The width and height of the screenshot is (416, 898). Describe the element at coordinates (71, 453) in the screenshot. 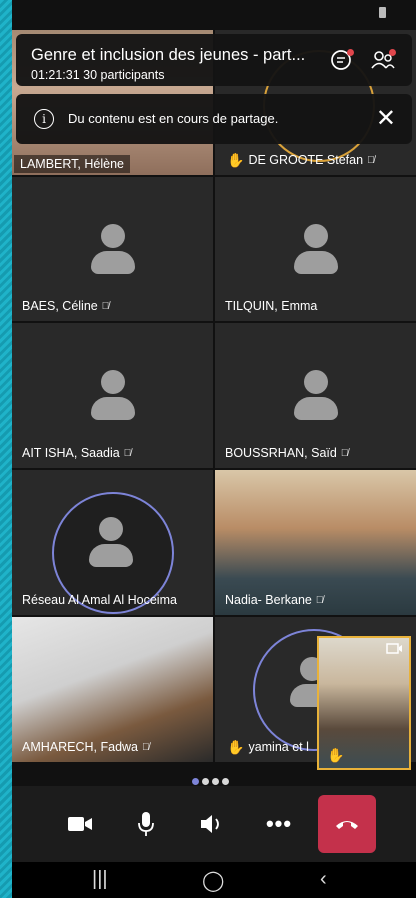

I see `participant-name: AIT ISHA, Saadia` at that location.